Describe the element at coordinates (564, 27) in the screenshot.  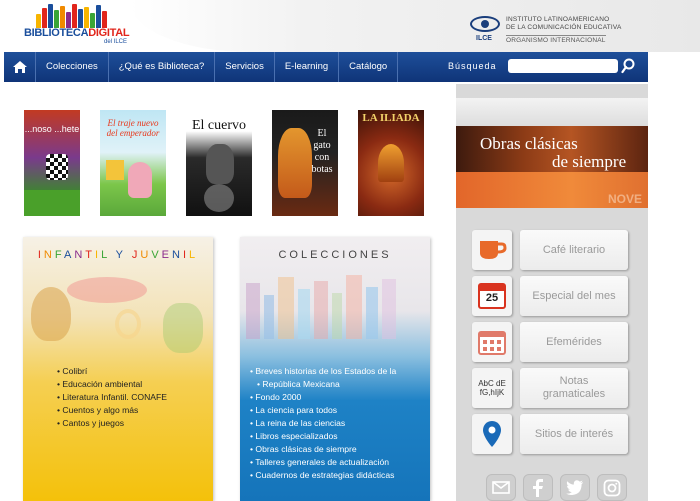
I see `ilce-name-line2: DE LA COMUNICACIÓN EDUCATIVA` at that location.